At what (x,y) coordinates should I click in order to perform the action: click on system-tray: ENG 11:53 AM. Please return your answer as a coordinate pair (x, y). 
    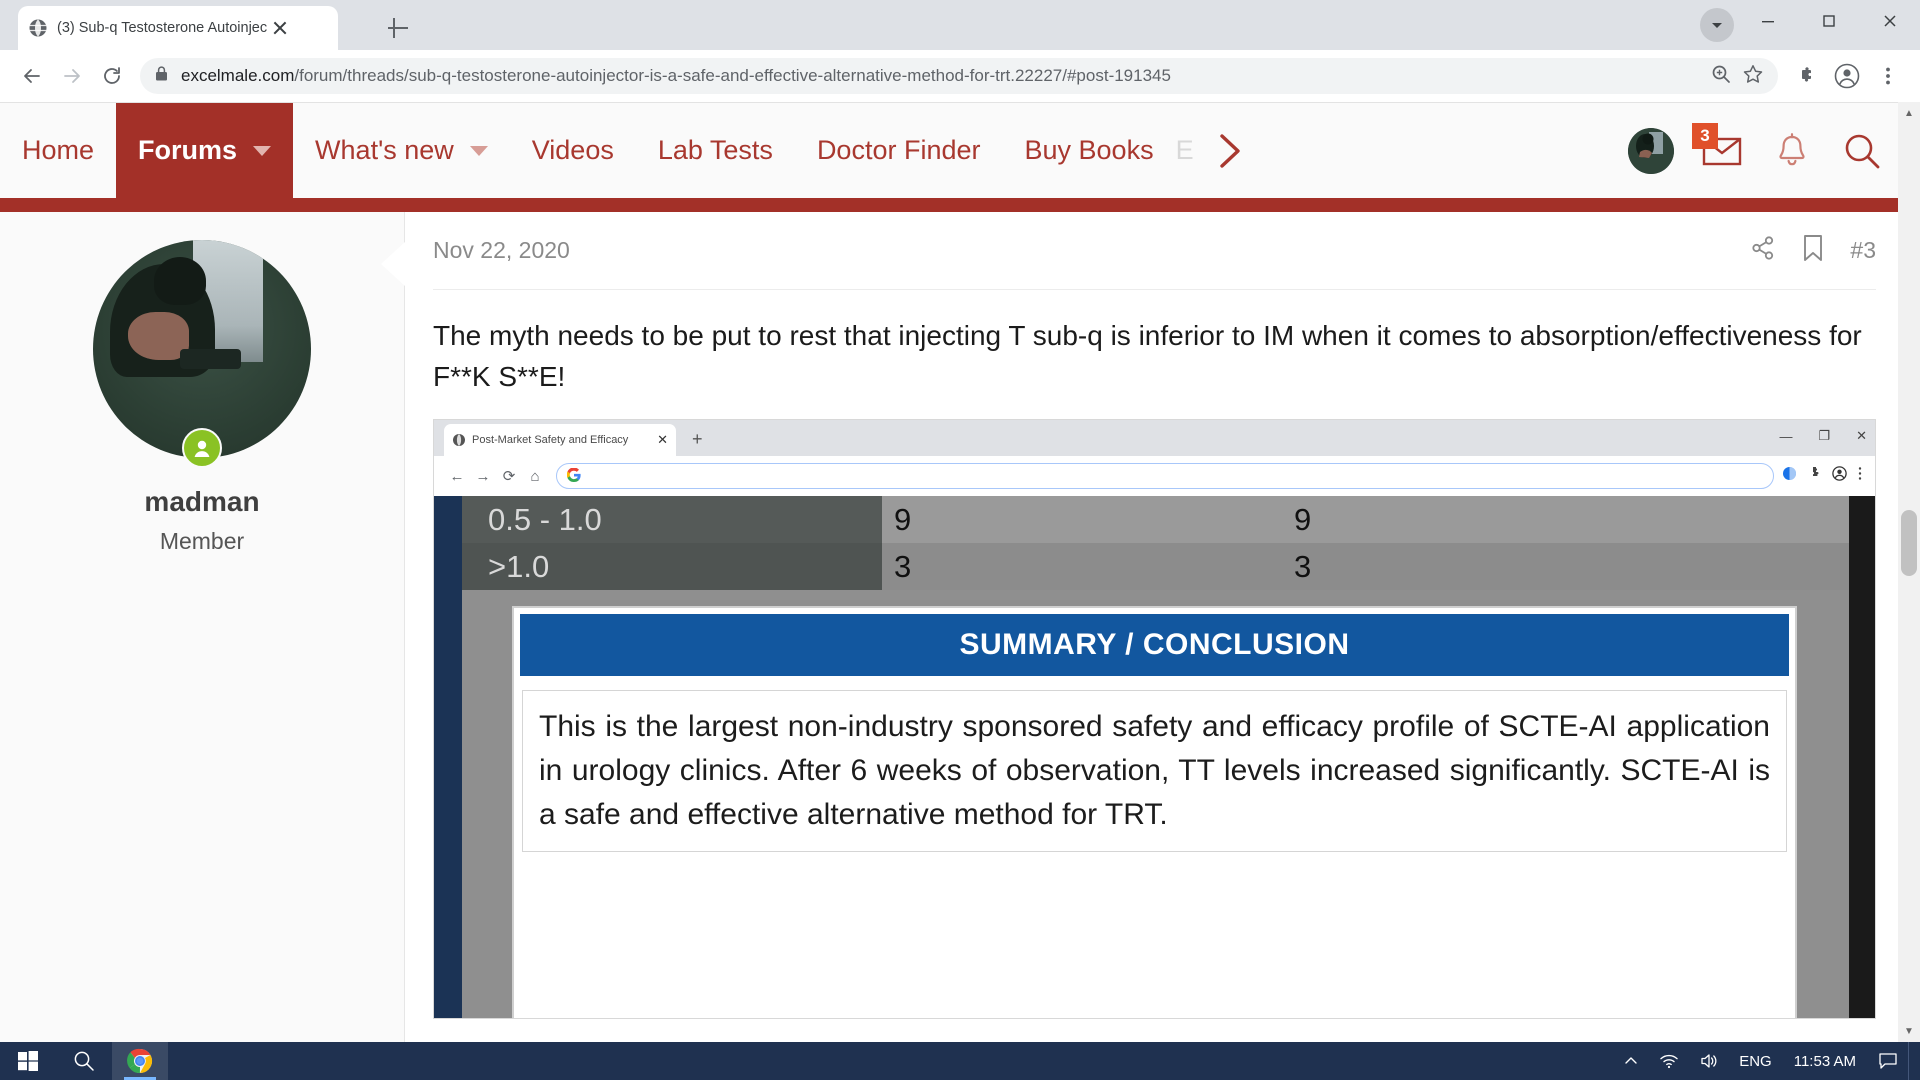
    Looking at the image, I should click on (1766, 1061).